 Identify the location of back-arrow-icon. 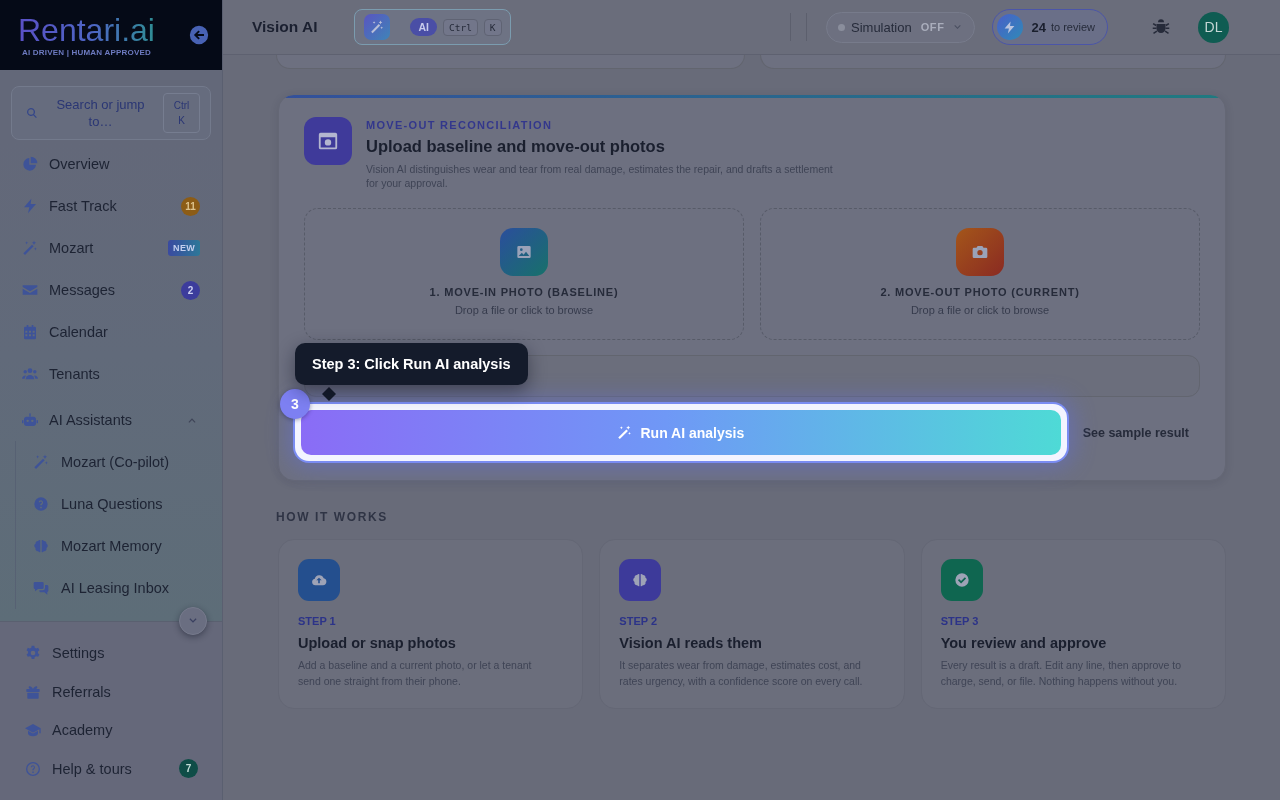
(199, 35).